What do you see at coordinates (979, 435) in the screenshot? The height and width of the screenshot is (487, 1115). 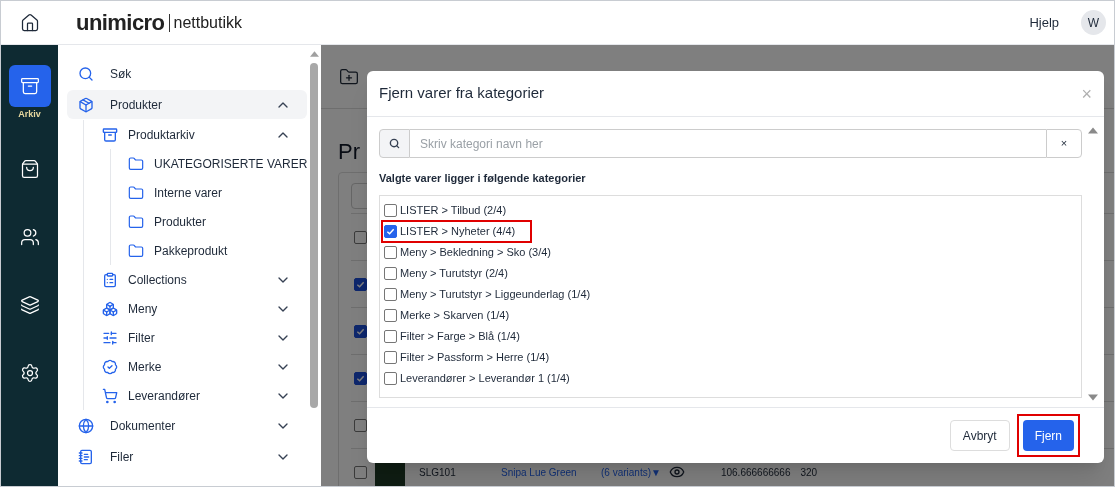 I see `cancel-button: Avbryt` at bounding box center [979, 435].